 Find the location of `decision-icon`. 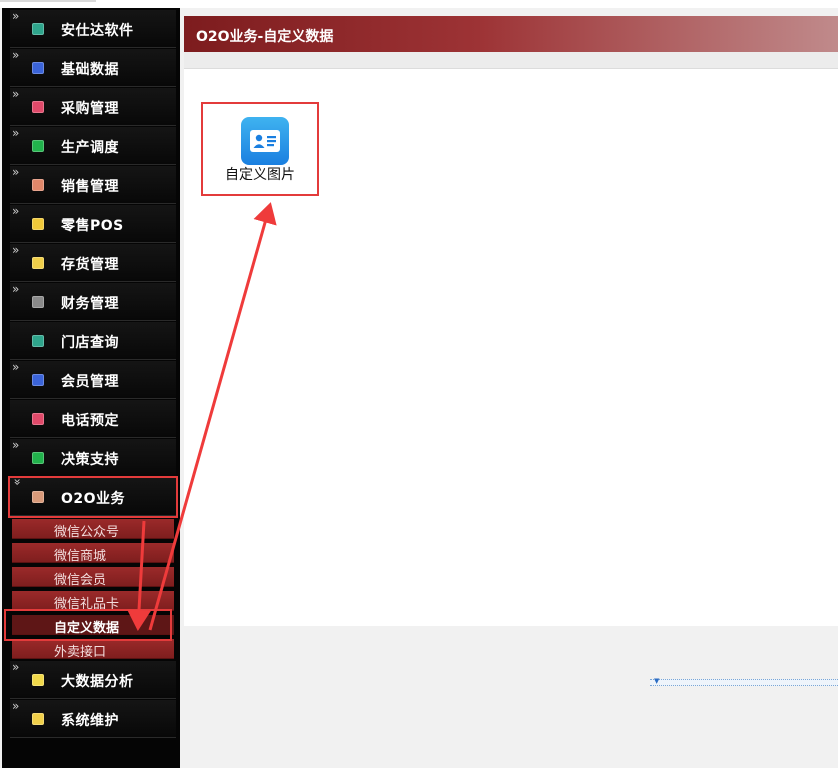

decision-icon is located at coordinates (38, 458).